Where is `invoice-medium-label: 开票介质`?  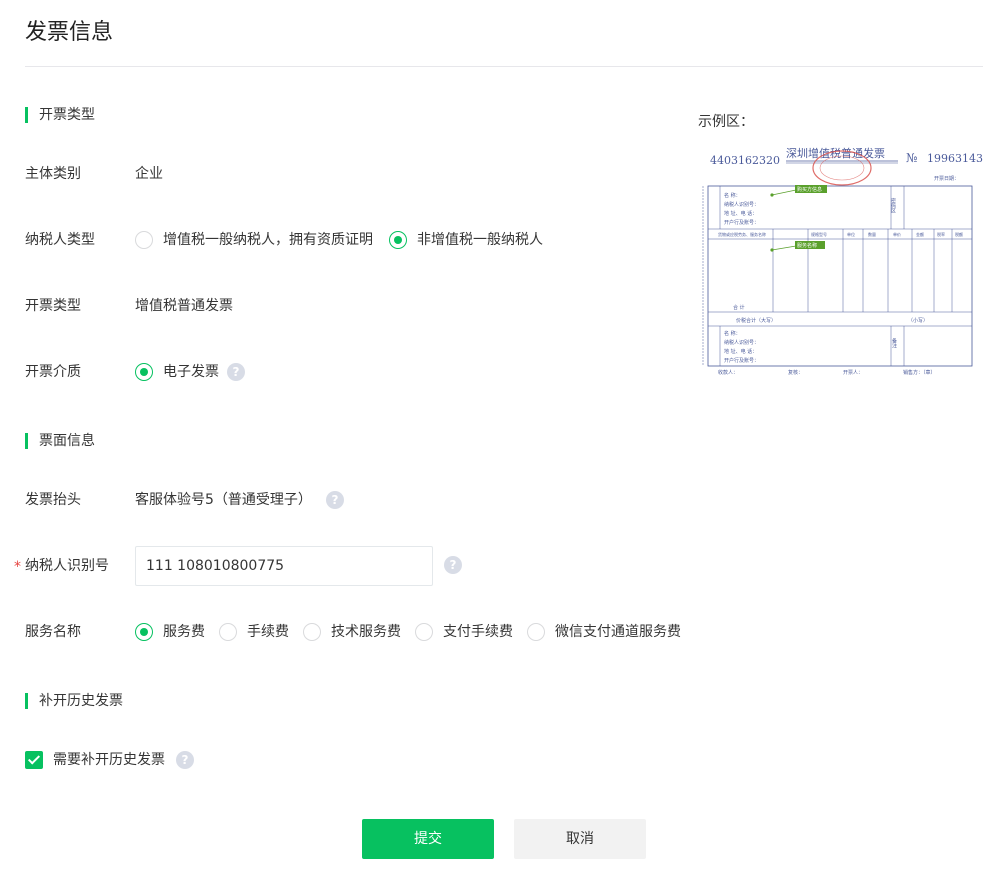 invoice-medium-label: 开票介质 is located at coordinates (53, 372).